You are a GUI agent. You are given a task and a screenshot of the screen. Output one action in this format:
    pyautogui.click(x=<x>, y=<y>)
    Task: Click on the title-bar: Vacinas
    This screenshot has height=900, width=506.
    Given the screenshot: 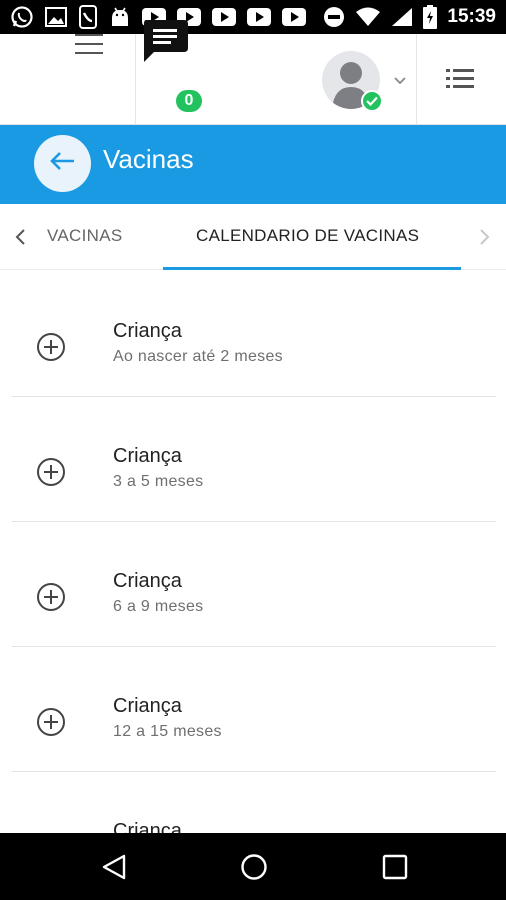 What is the action you would take?
    pyautogui.click(x=253, y=164)
    